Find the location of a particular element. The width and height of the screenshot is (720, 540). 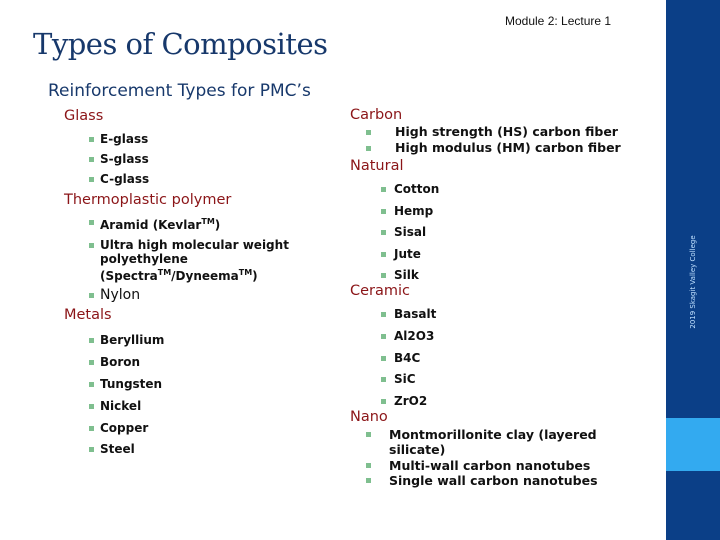

module-label: Module 2: Lecture 1 is located at coordinates (558, 21).